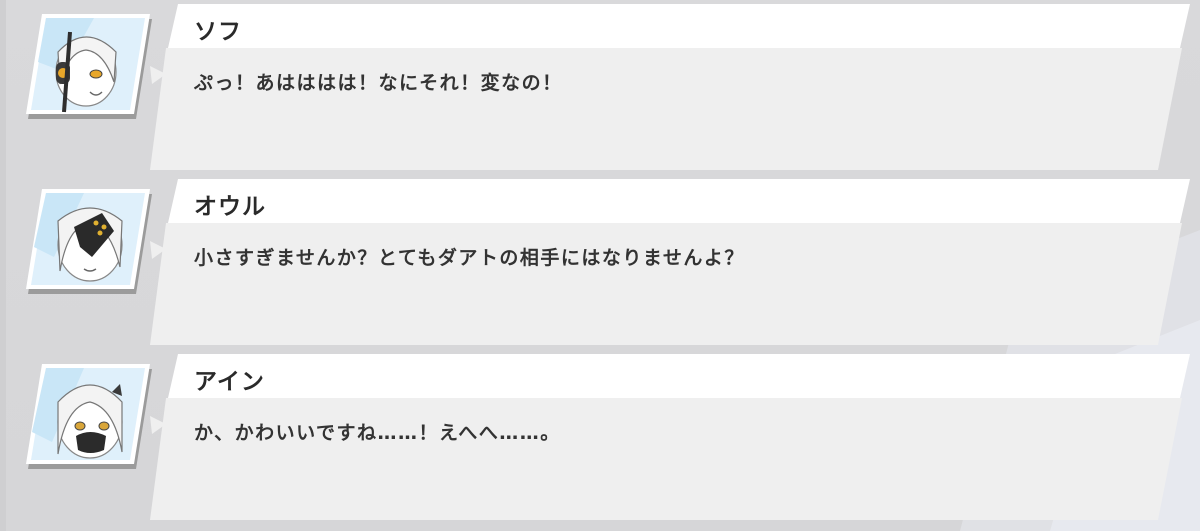 Image resolution: width=1200 pixels, height=531 pixels. What do you see at coordinates (218, 32) in the screenshot?
I see `speaker-name: ソフ` at bounding box center [218, 32].